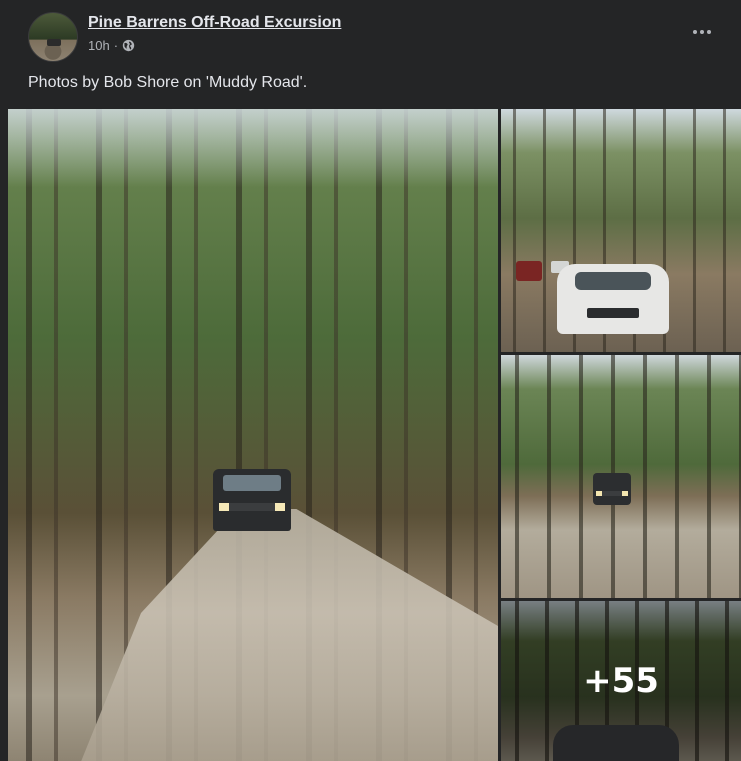 The height and width of the screenshot is (761, 741). Describe the element at coordinates (128, 45) in the screenshot. I see `globe-icon` at that location.